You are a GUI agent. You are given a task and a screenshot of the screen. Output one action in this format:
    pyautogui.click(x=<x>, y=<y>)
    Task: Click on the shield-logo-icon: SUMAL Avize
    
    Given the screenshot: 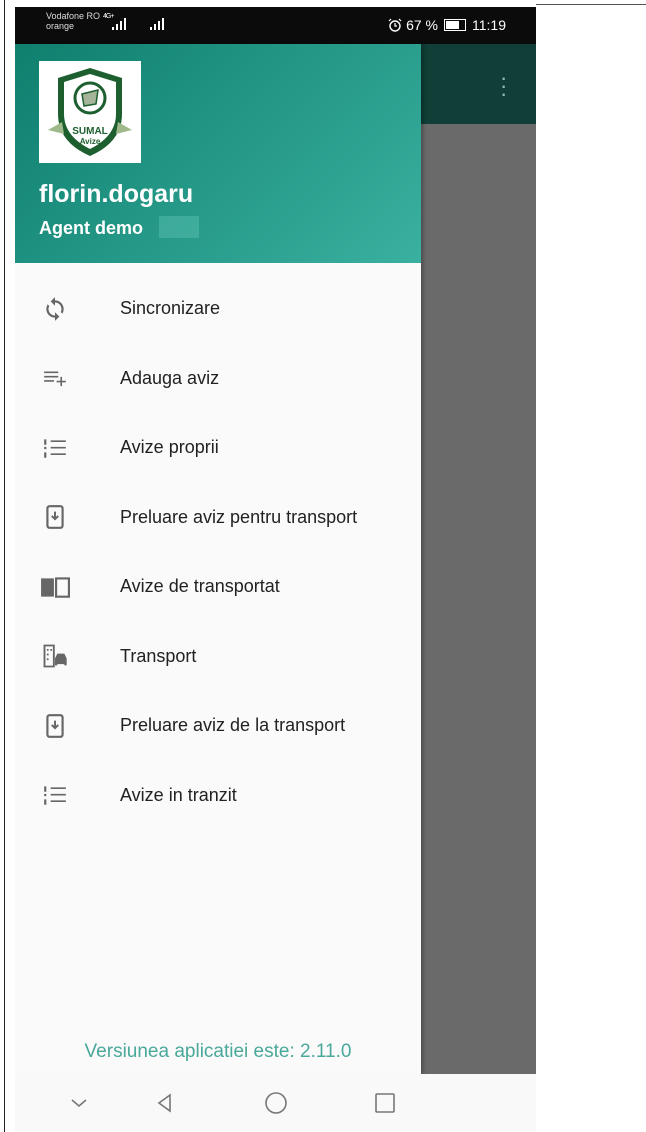 What is the action you would take?
    pyautogui.click(x=90, y=112)
    